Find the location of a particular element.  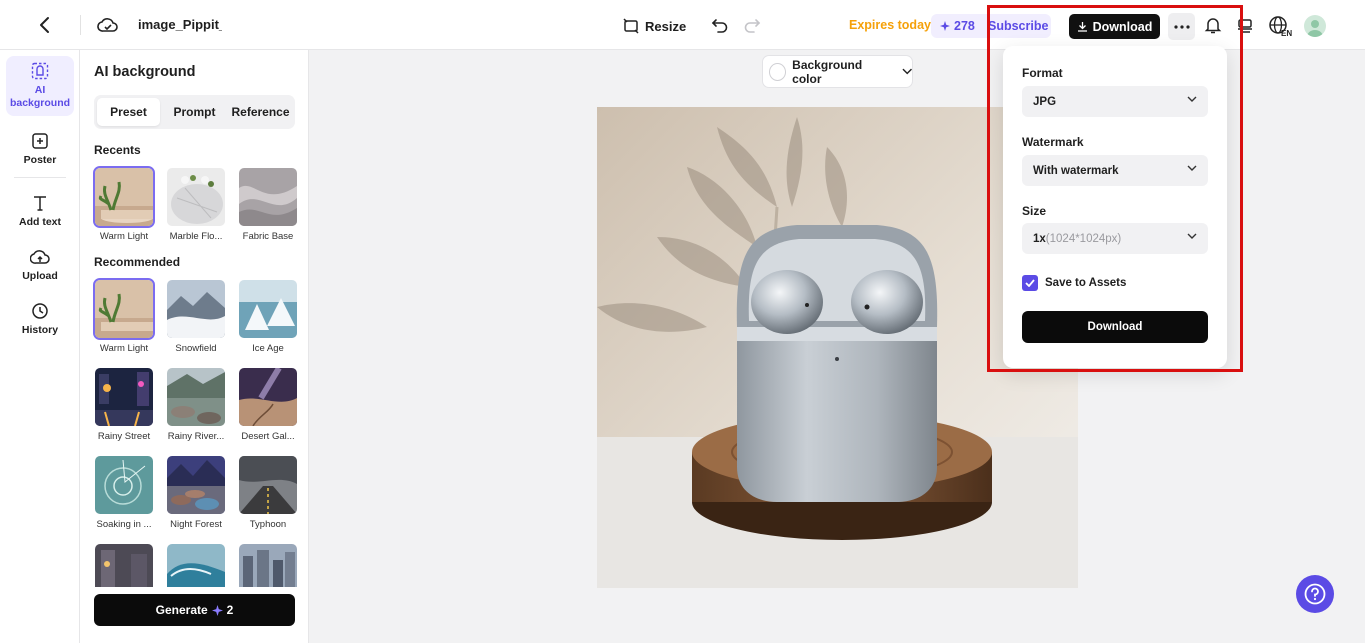

panel-title: AI background is located at coordinates (145, 72).